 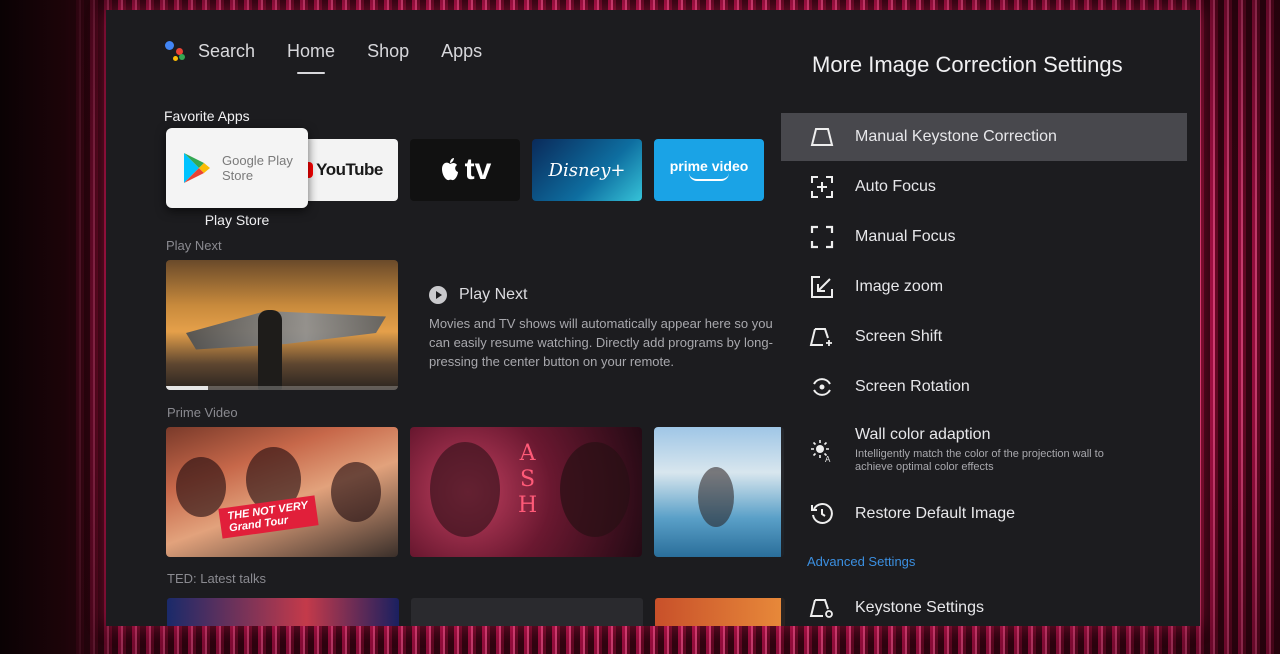 What do you see at coordinates (268, 517) in the screenshot?
I see `show-title-badge: THE NOT VERY Grand Tour` at bounding box center [268, 517].